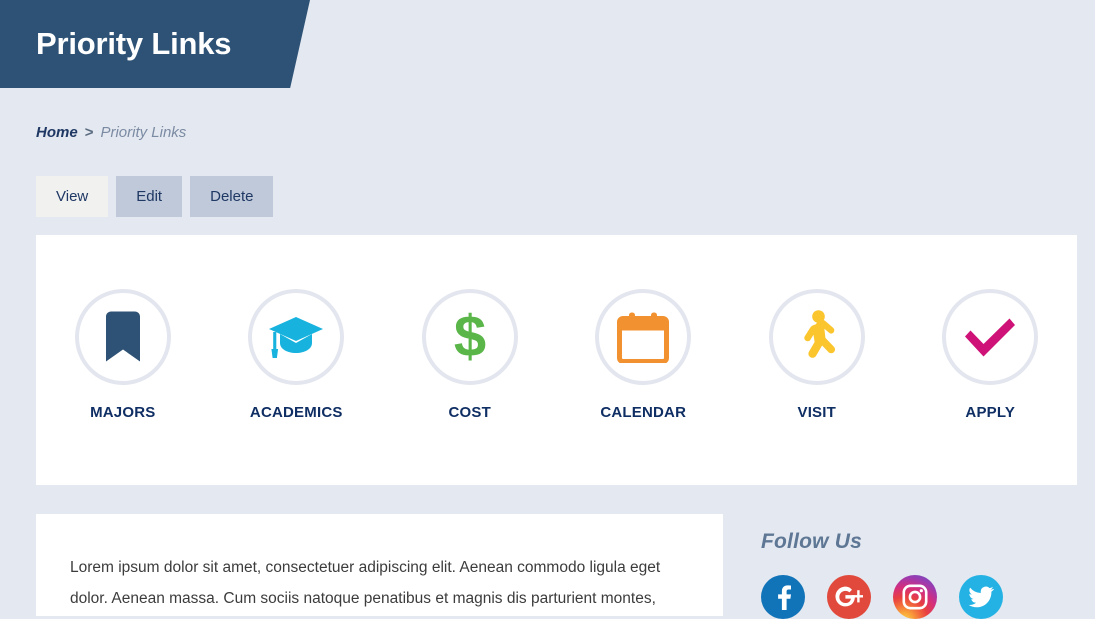 Image resolution: width=1095 pixels, height=619 pixels. I want to click on priority-link-majors-circle, so click(122, 337).